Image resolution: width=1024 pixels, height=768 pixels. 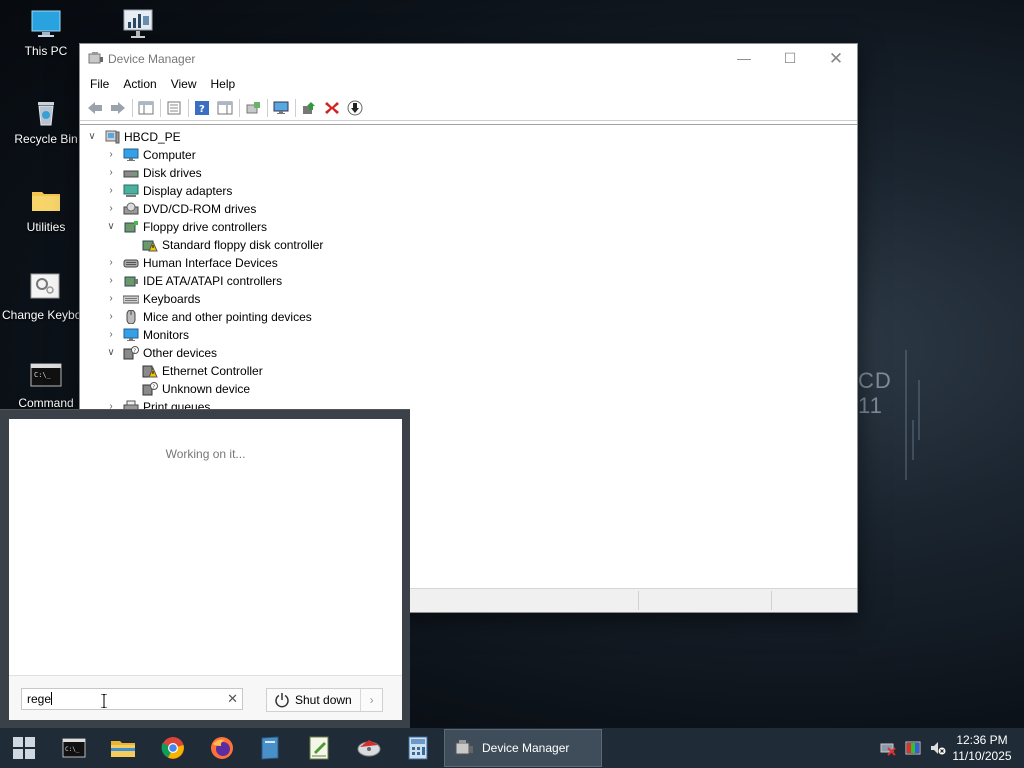 I want to click on taskbar-chrome, so click(x=173, y=748).